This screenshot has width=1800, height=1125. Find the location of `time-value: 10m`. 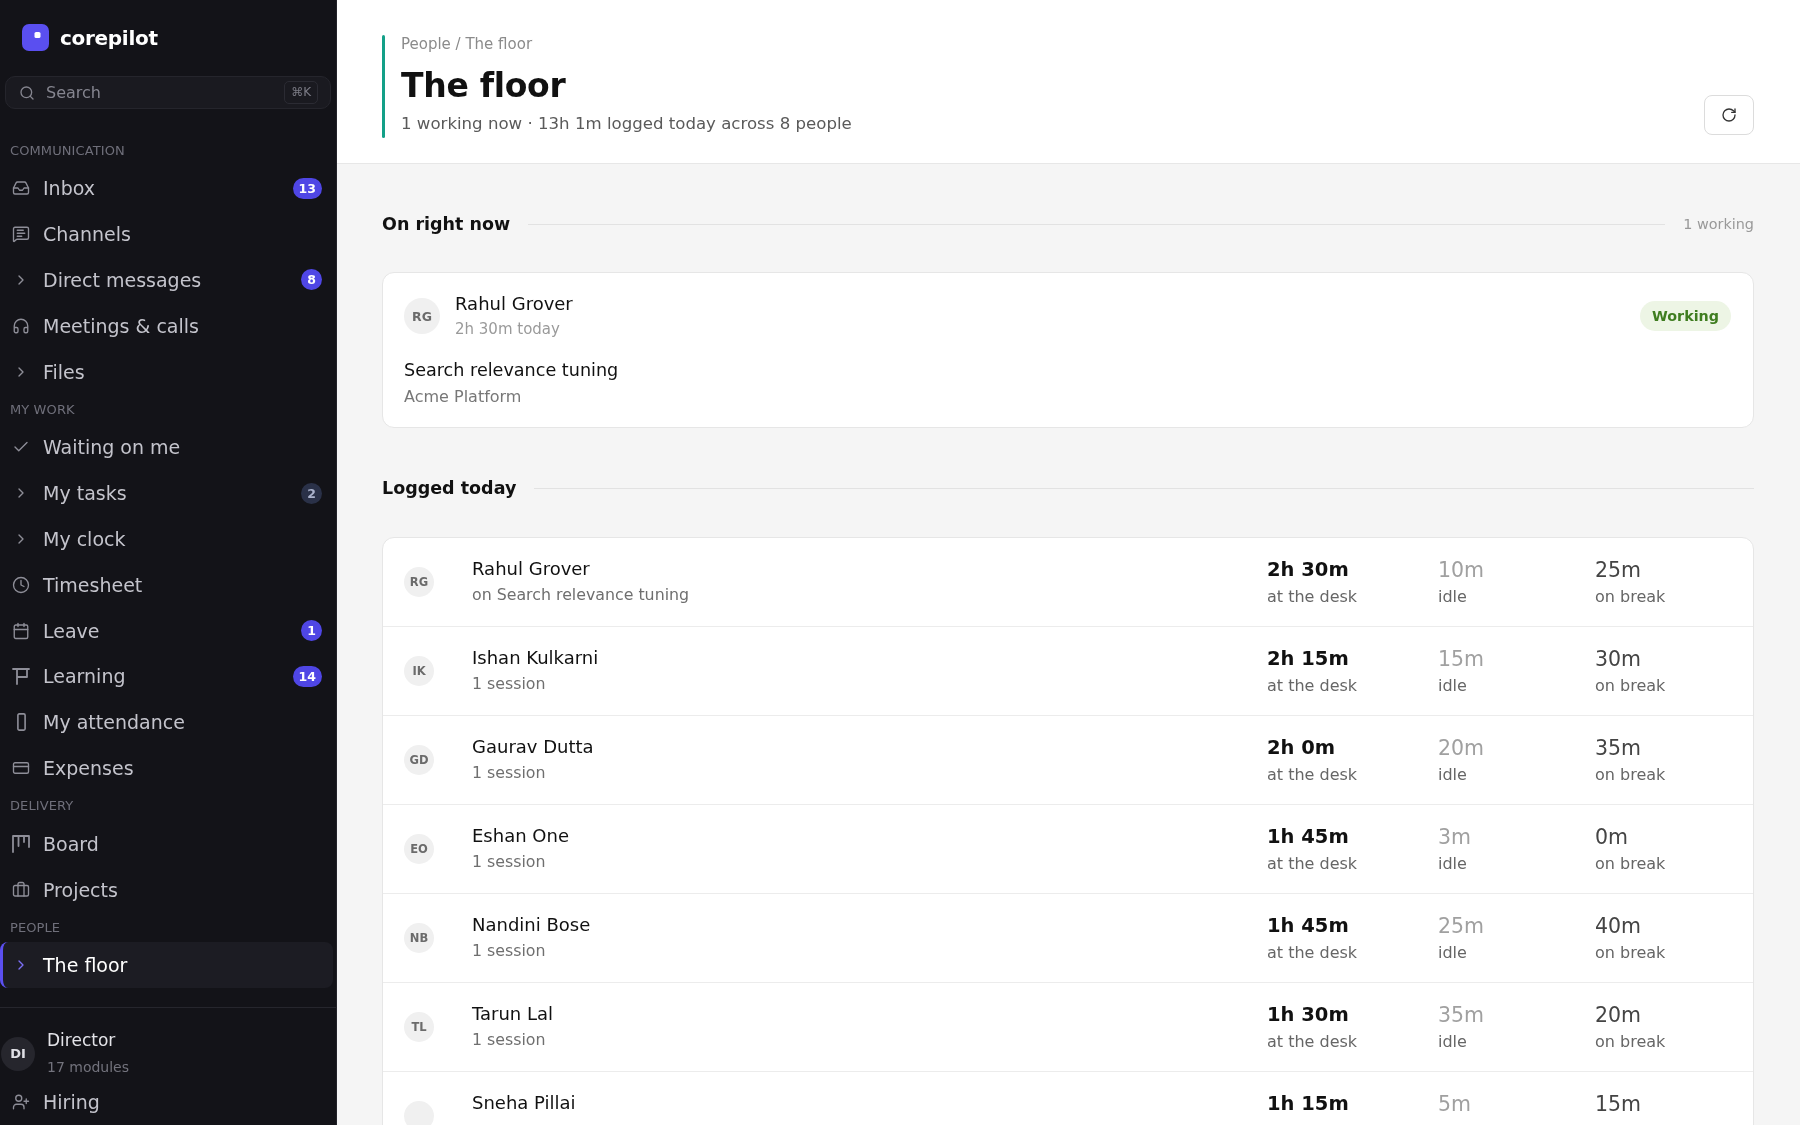

time-value: 10m is located at coordinates (1462, 570).